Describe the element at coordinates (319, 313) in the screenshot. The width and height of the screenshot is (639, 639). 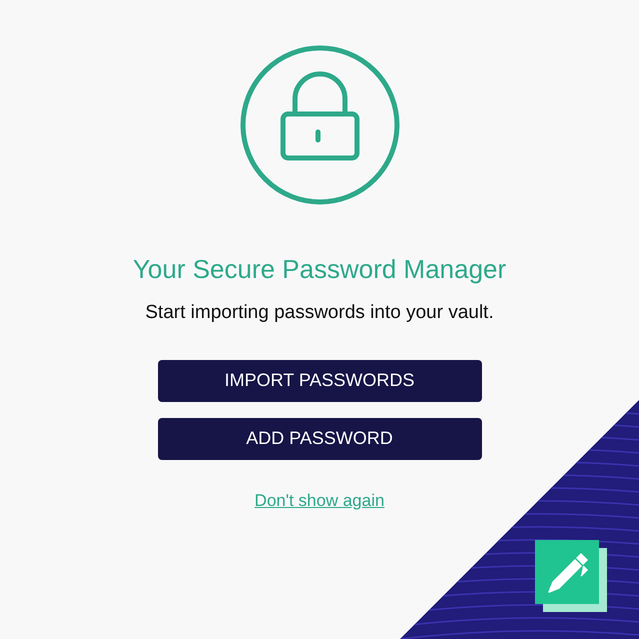
I see `subtitle: Start importing passwords into your vault.` at that location.